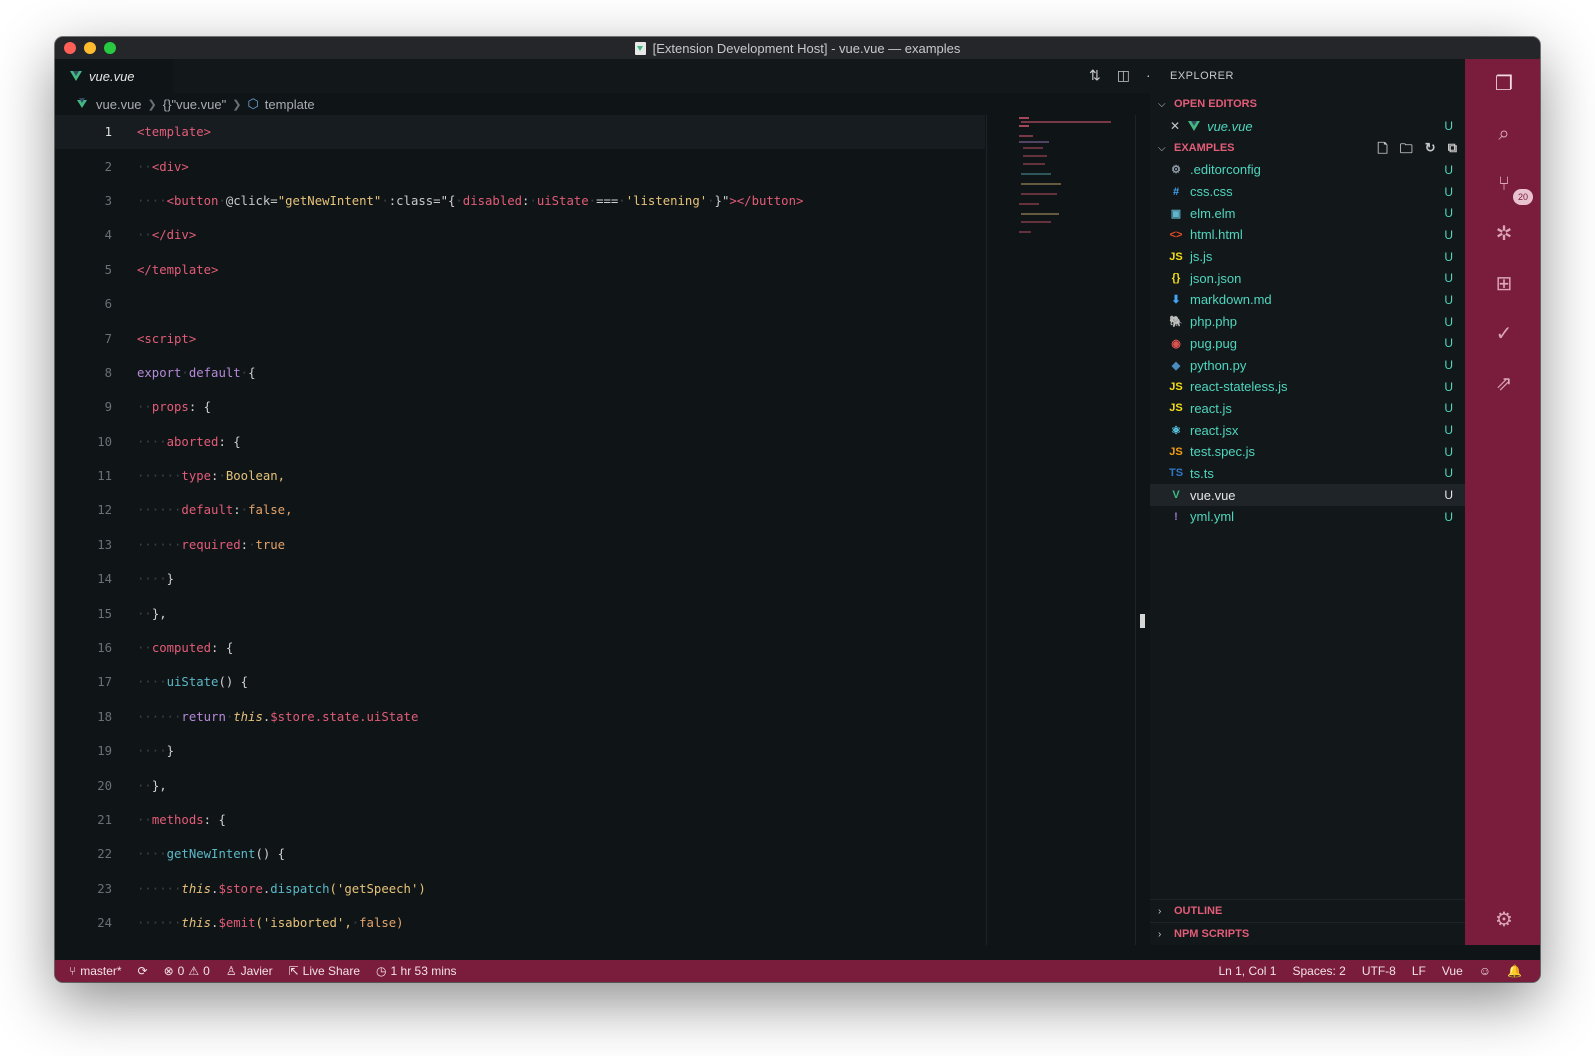 Image resolution: width=1595 pixels, height=1056 pixels. I want to click on file-tree-item: JS react.js U, so click(1307, 409).